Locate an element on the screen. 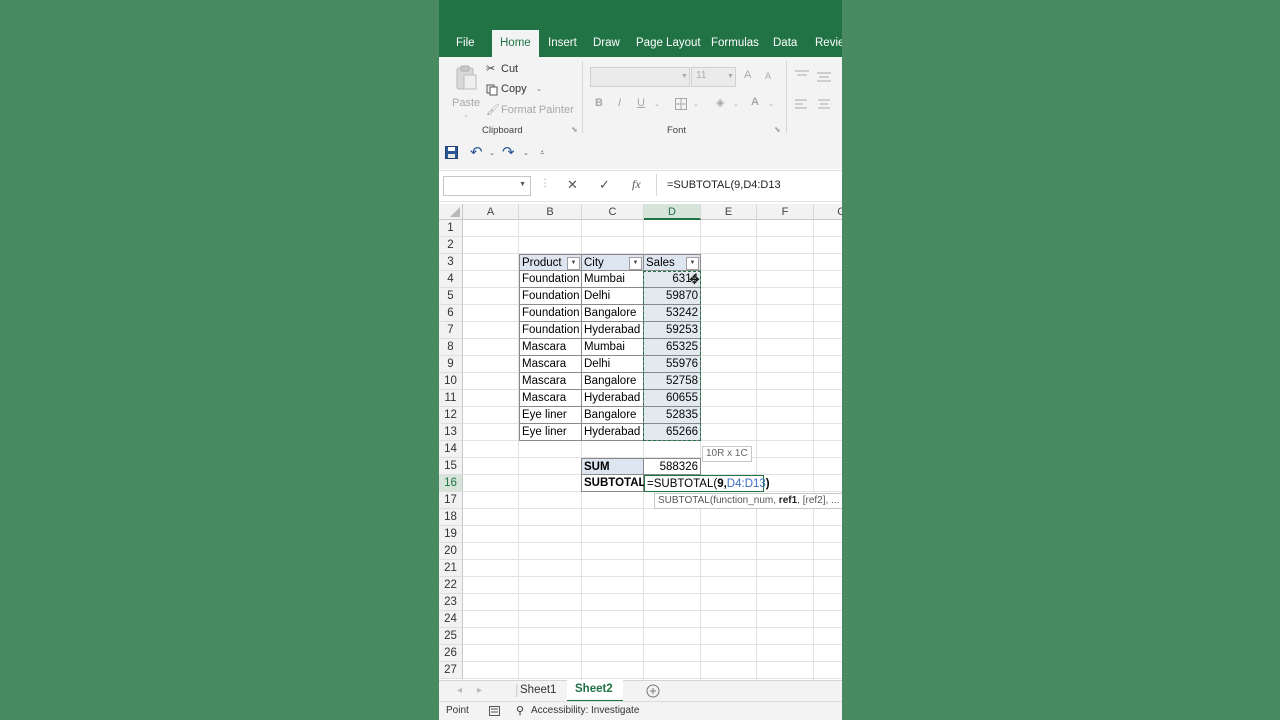 Image resolution: width=1280 pixels, height=720 pixels. scroll-sheets-right-icon: ▸ is located at coordinates (479, 690).